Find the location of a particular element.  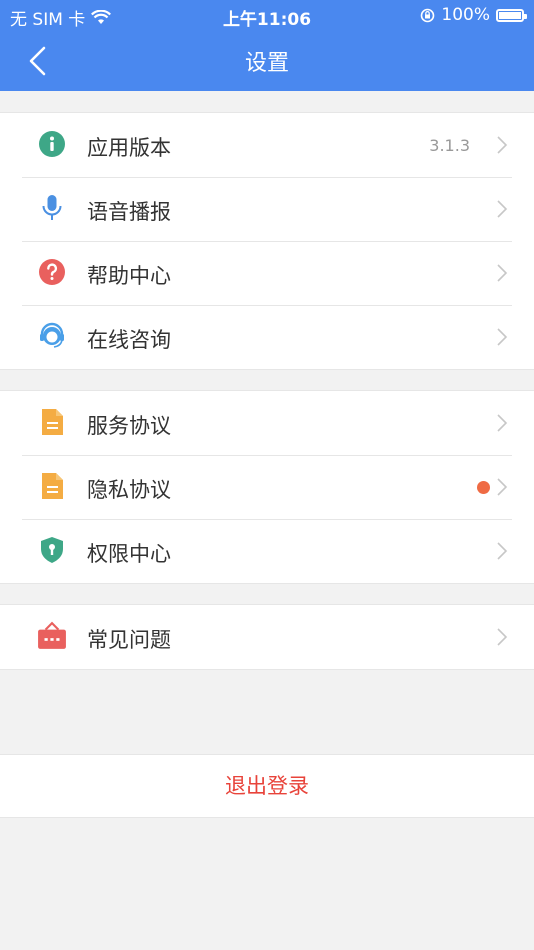

row-label: 帮助中心 is located at coordinates (129, 276).